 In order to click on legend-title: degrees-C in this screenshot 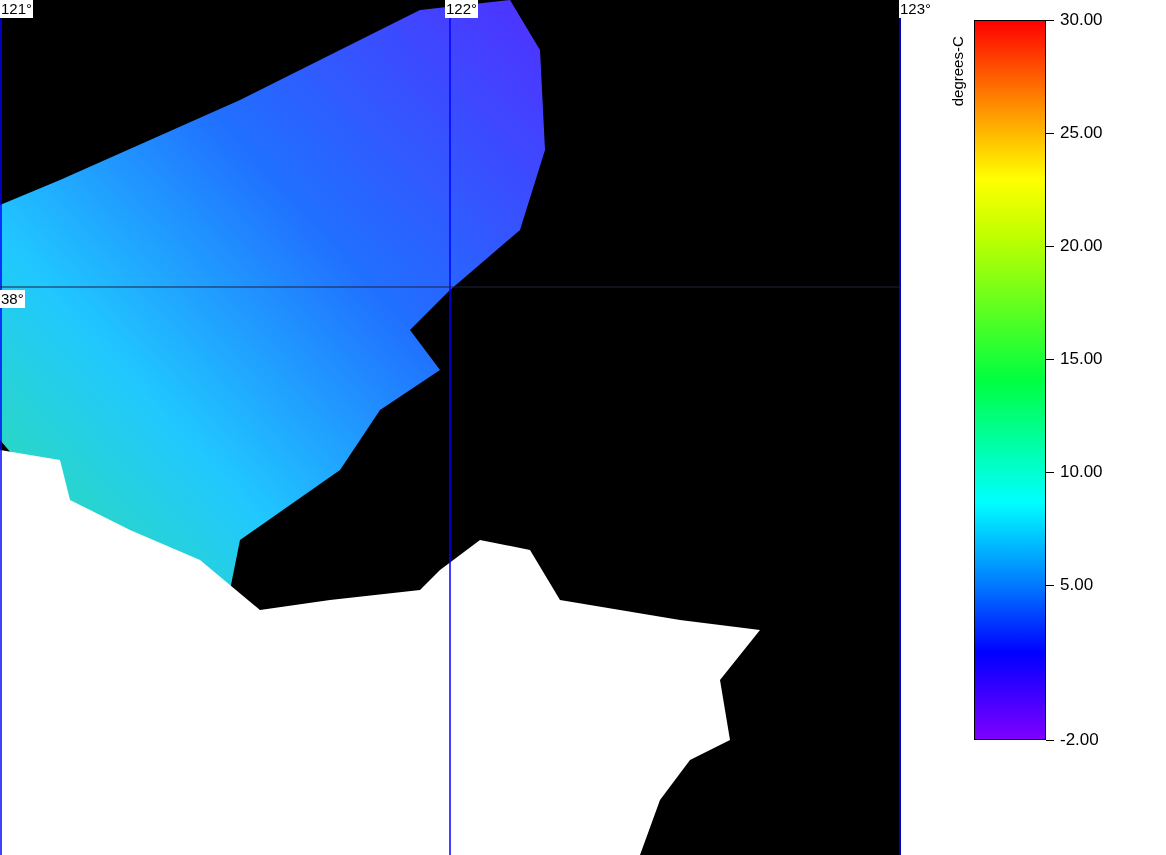, I will do `click(957, 71)`.